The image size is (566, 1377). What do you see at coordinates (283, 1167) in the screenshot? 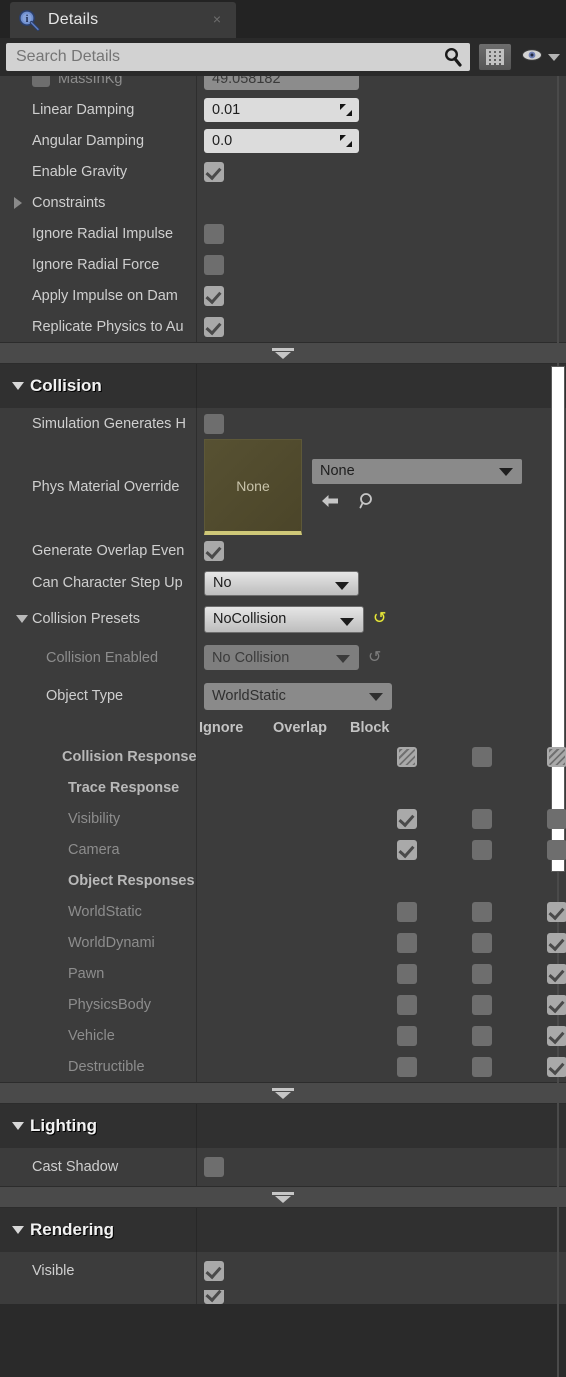
I see `property-row-cast-shadow: Cast Shadow` at bounding box center [283, 1167].